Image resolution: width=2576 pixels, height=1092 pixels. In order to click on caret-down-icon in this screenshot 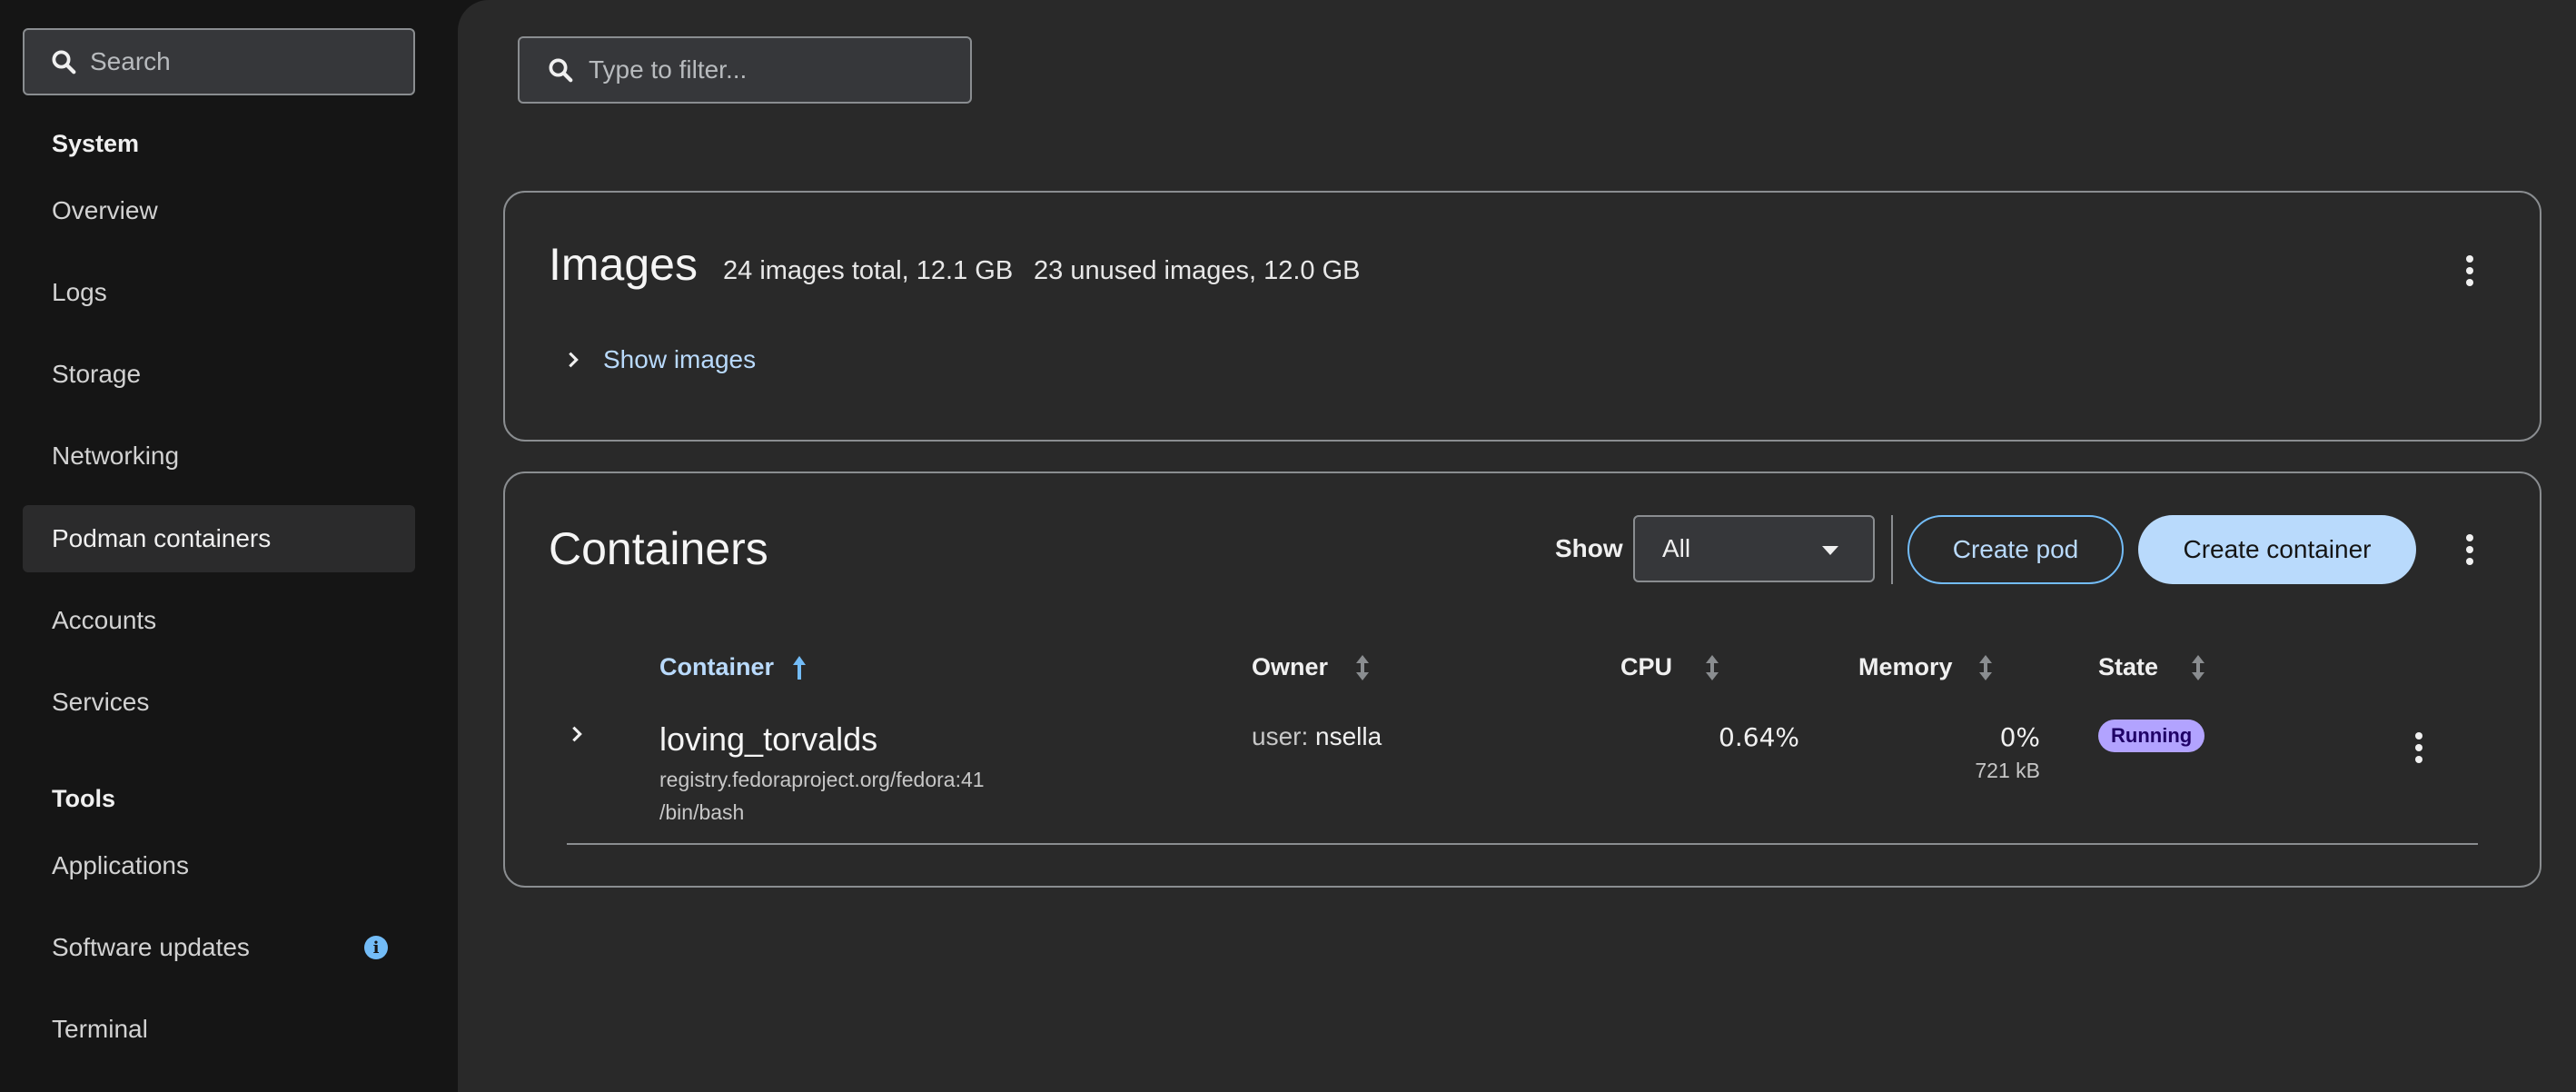, I will do `click(1830, 550)`.